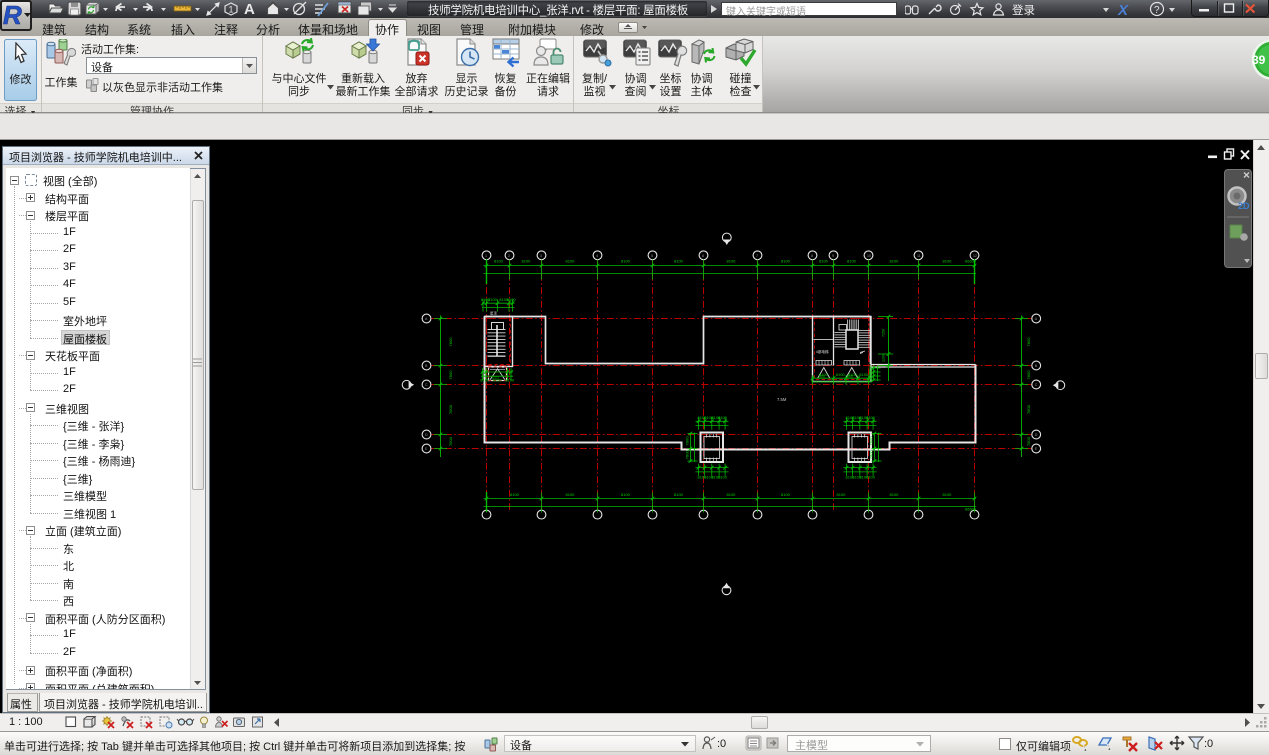 Image resolution: width=1269 pixels, height=755 pixels. Describe the element at coordinates (782, 399) in the screenshot. I see `svg-text: 7.5M` at that location.